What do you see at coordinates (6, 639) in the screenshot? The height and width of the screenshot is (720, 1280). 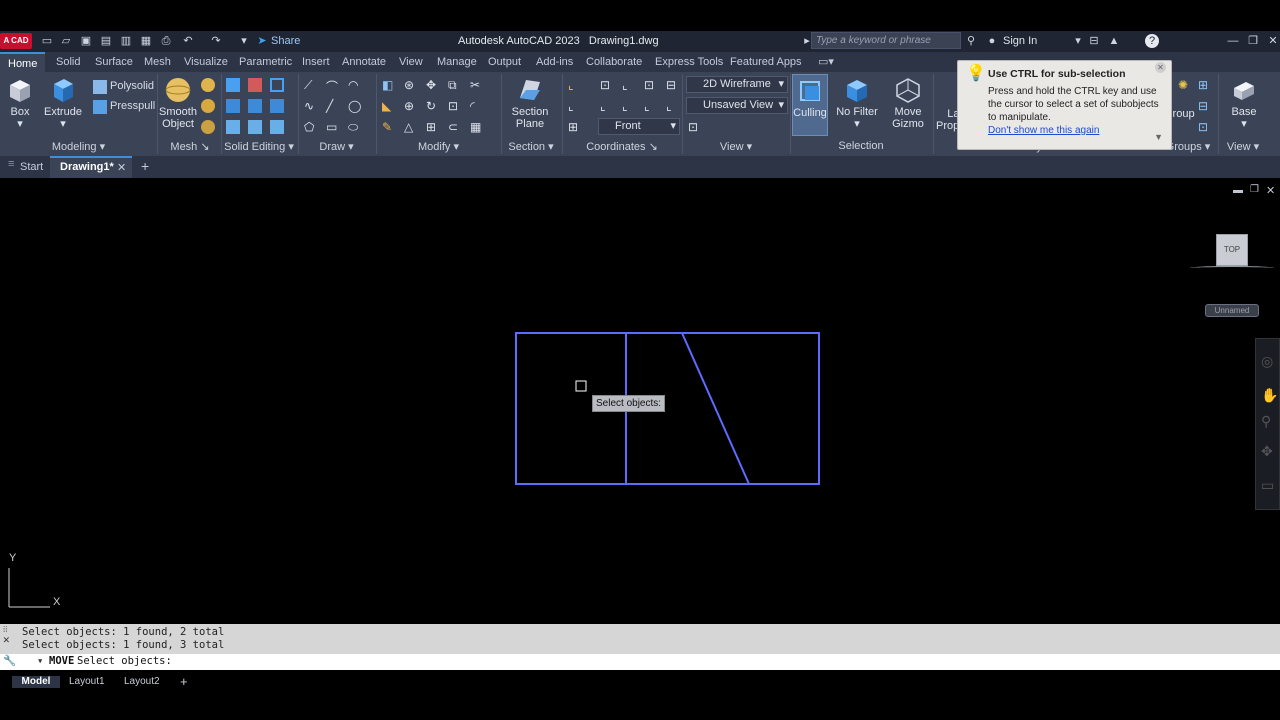 I see `close-command-icon: ✕` at bounding box center [6, 639].